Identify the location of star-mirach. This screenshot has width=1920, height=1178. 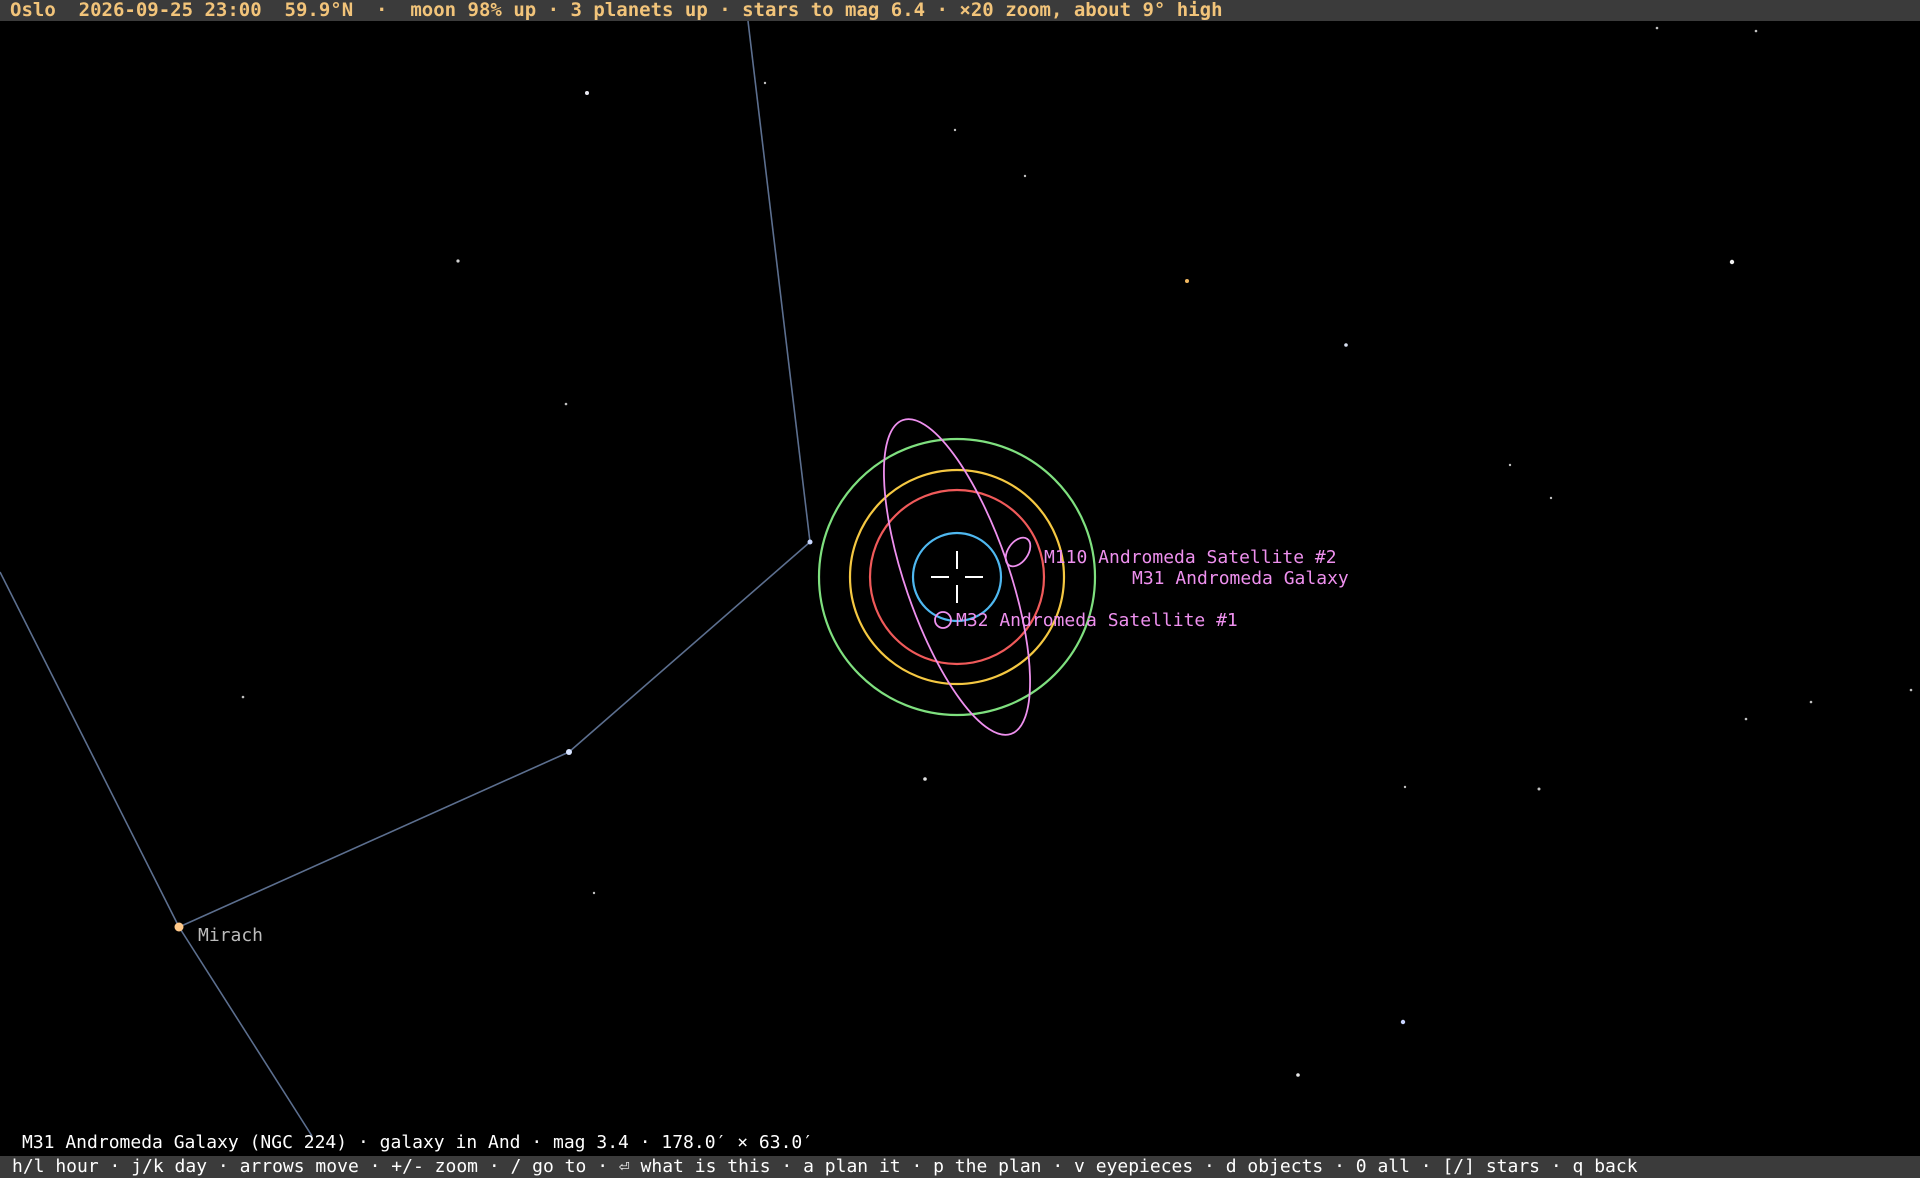
(179, 927).